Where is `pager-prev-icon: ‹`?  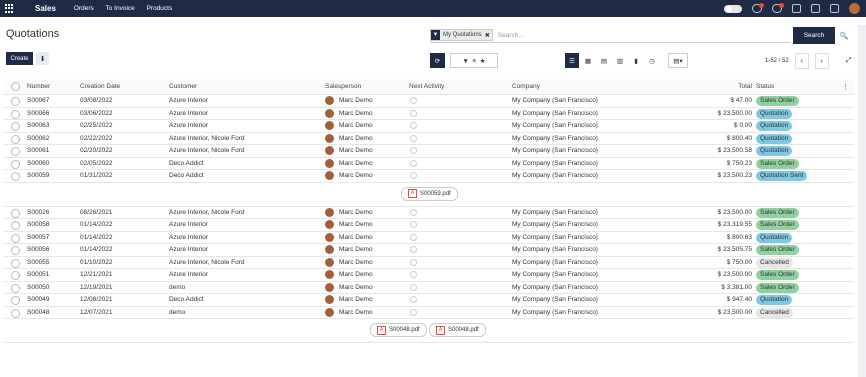 pager-prev-icon: ‹ is located at coordinates (801, 61).